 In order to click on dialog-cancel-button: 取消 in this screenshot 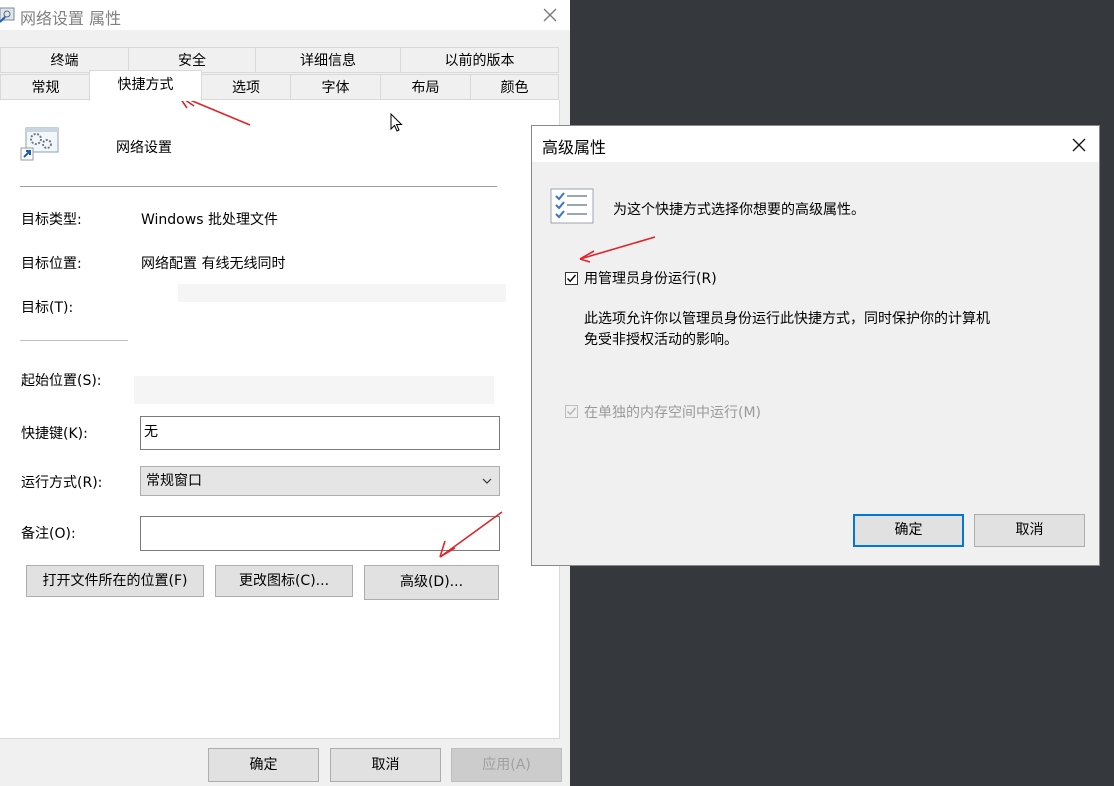, I will do `click(1029, 530)`.